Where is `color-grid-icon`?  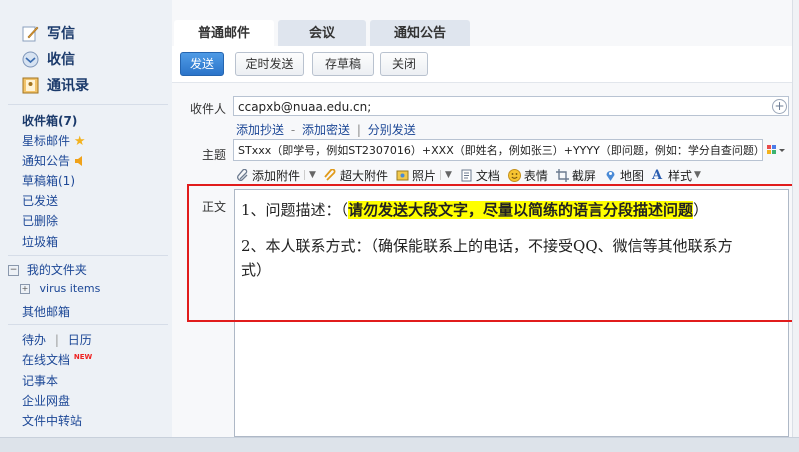 color-grid-icon is located at coordinates (776, 149).